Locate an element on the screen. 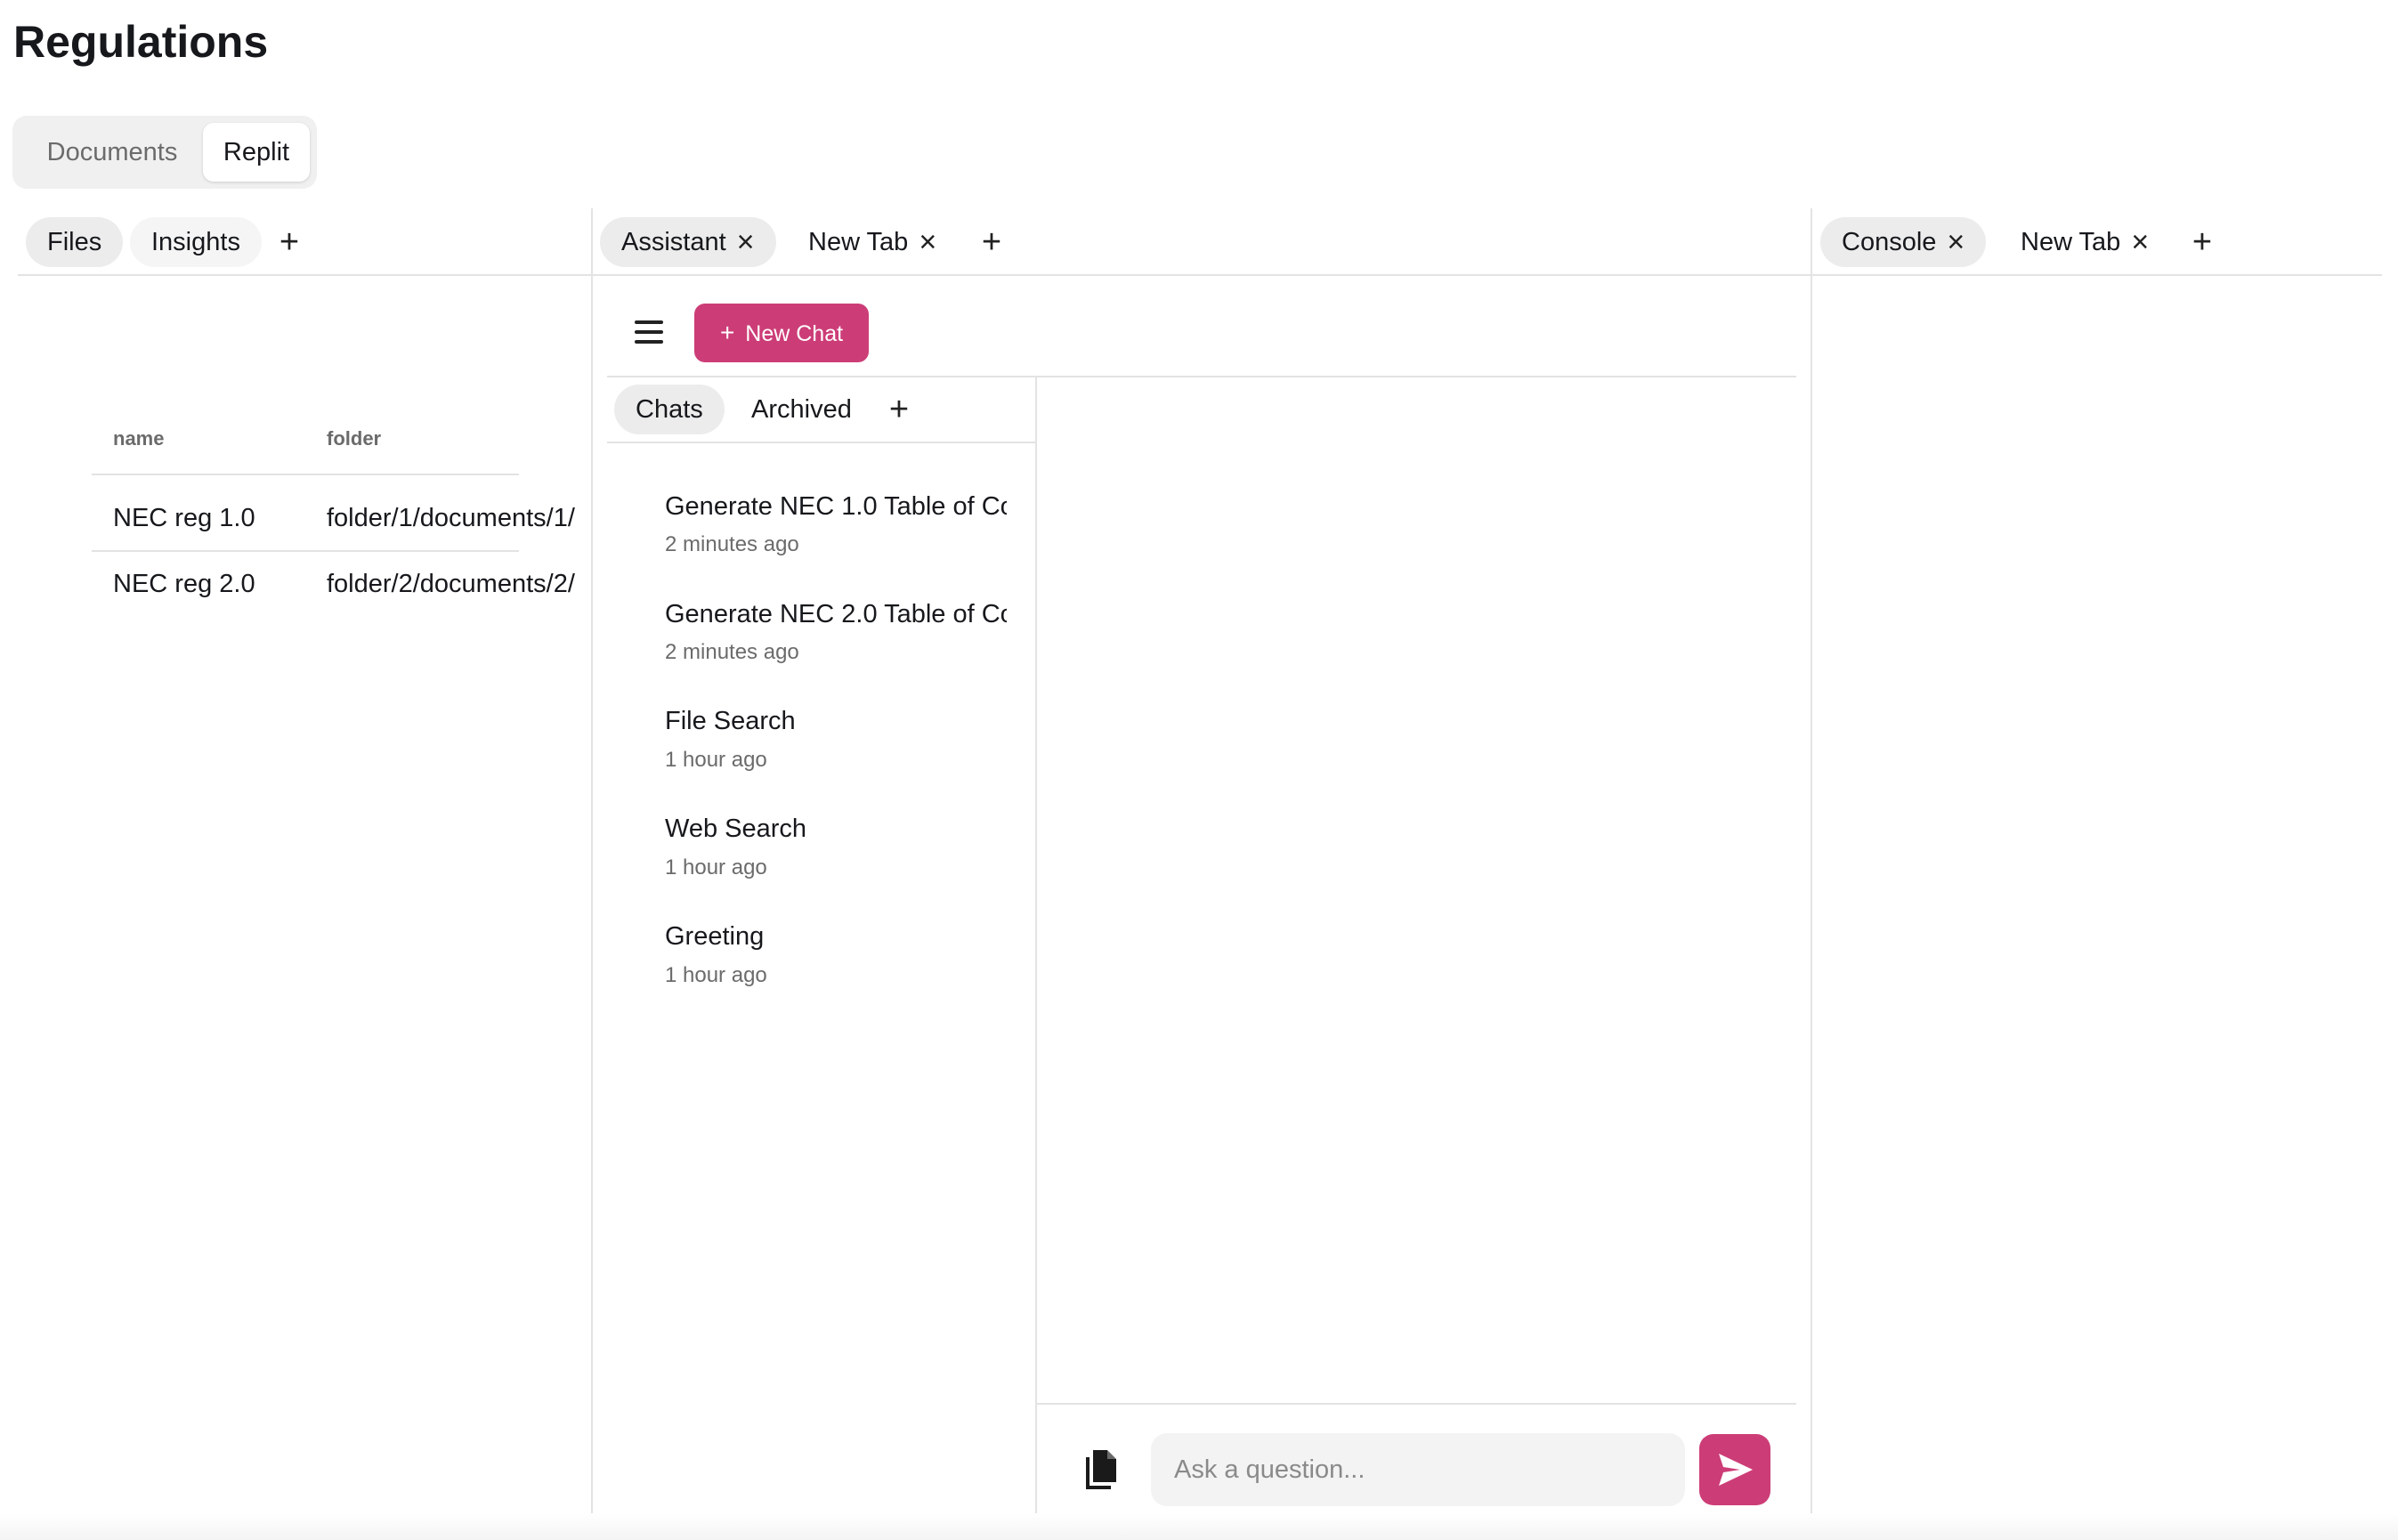 The width and height of the screenshot is (2398, 1540). tab-insights: Insights is located at coordinates (196, 242).